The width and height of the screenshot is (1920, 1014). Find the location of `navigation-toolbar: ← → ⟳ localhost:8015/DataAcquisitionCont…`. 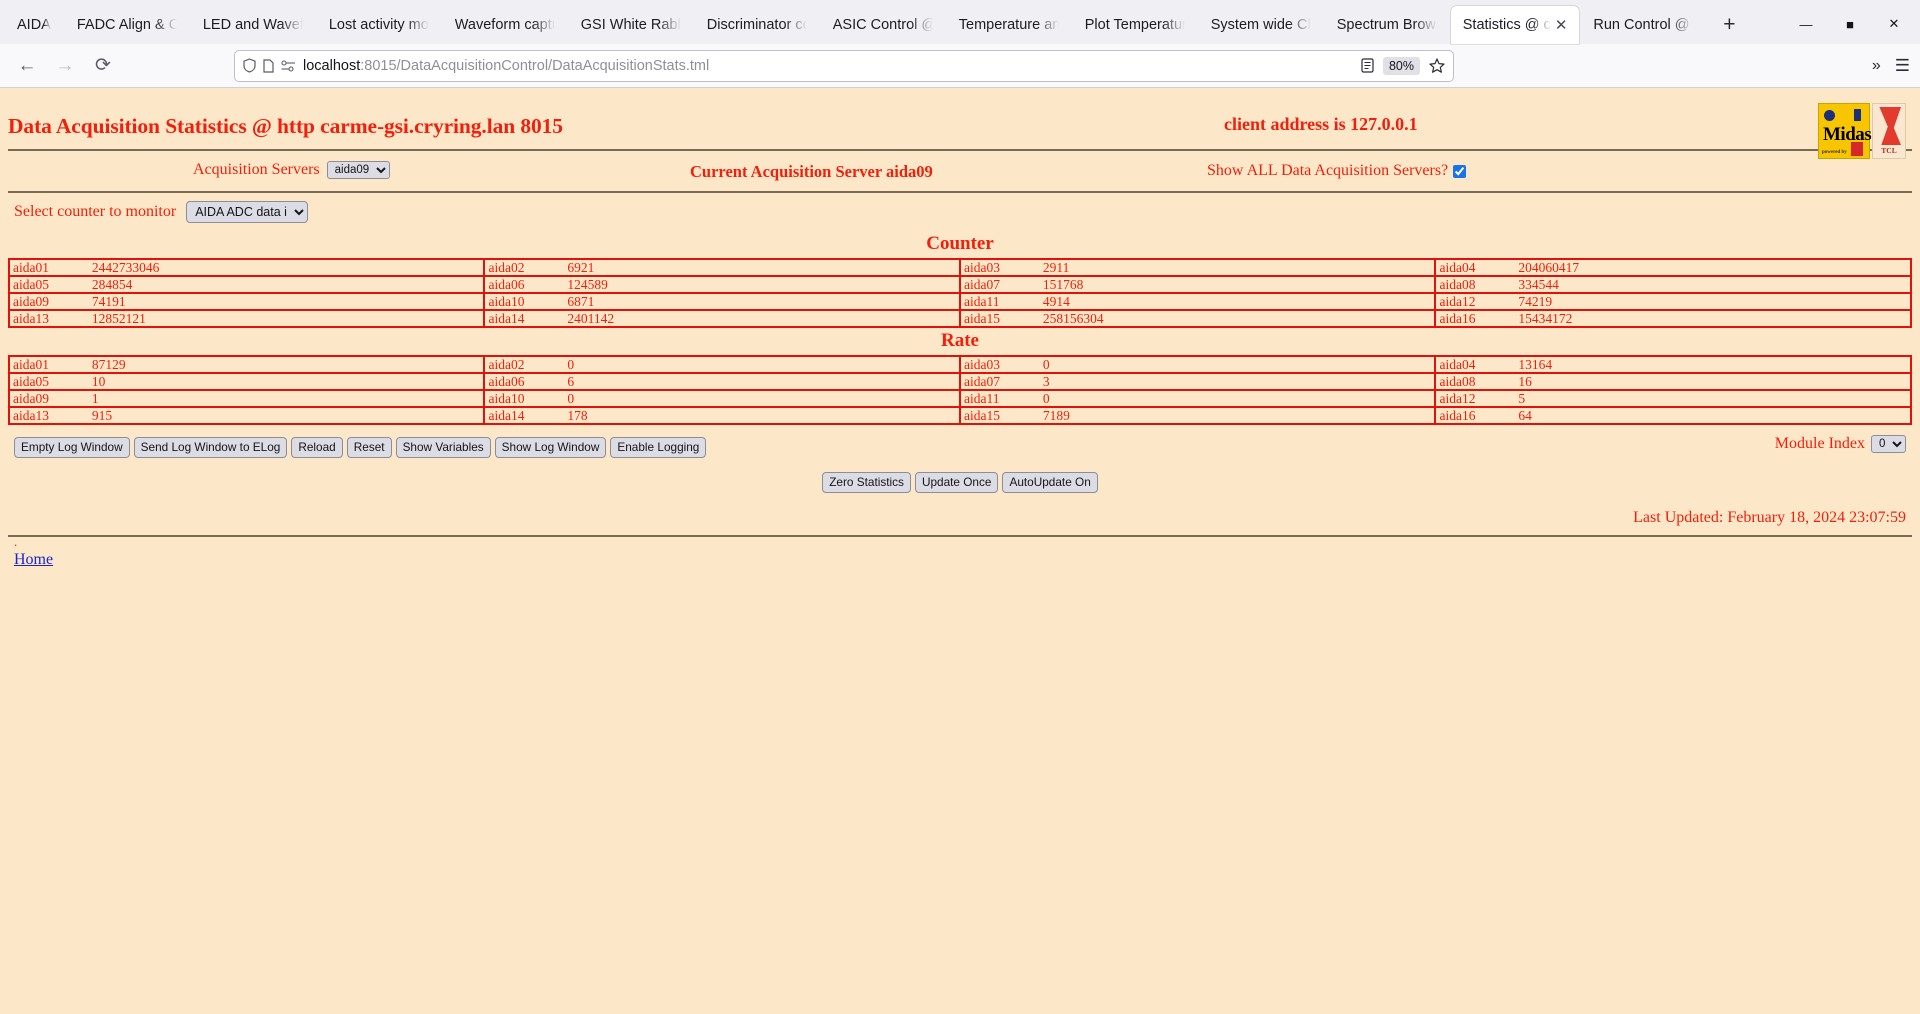

navigation-toolbar: ← → ⟳ localhost:8015/DataAcquisitionCont… is located at coordinates (960, 66).